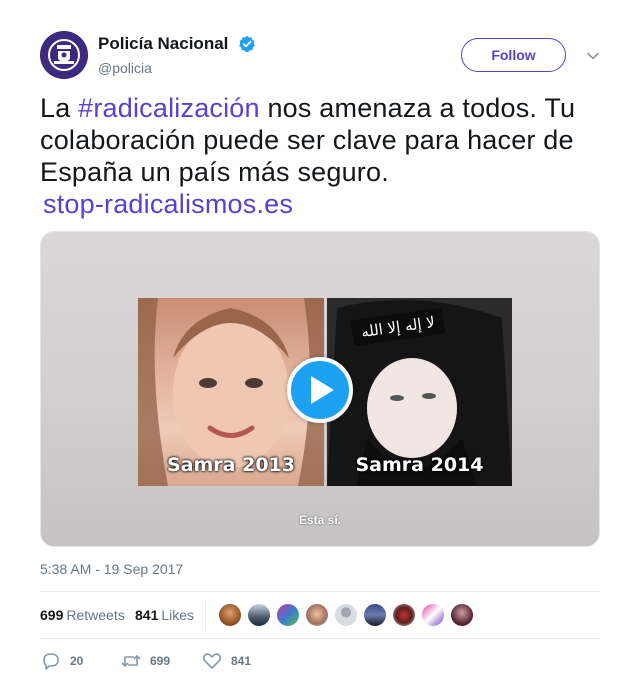  Describe the element at coordinates (77, 661) in the screenshot. I see `reply-count: 20` at that location.